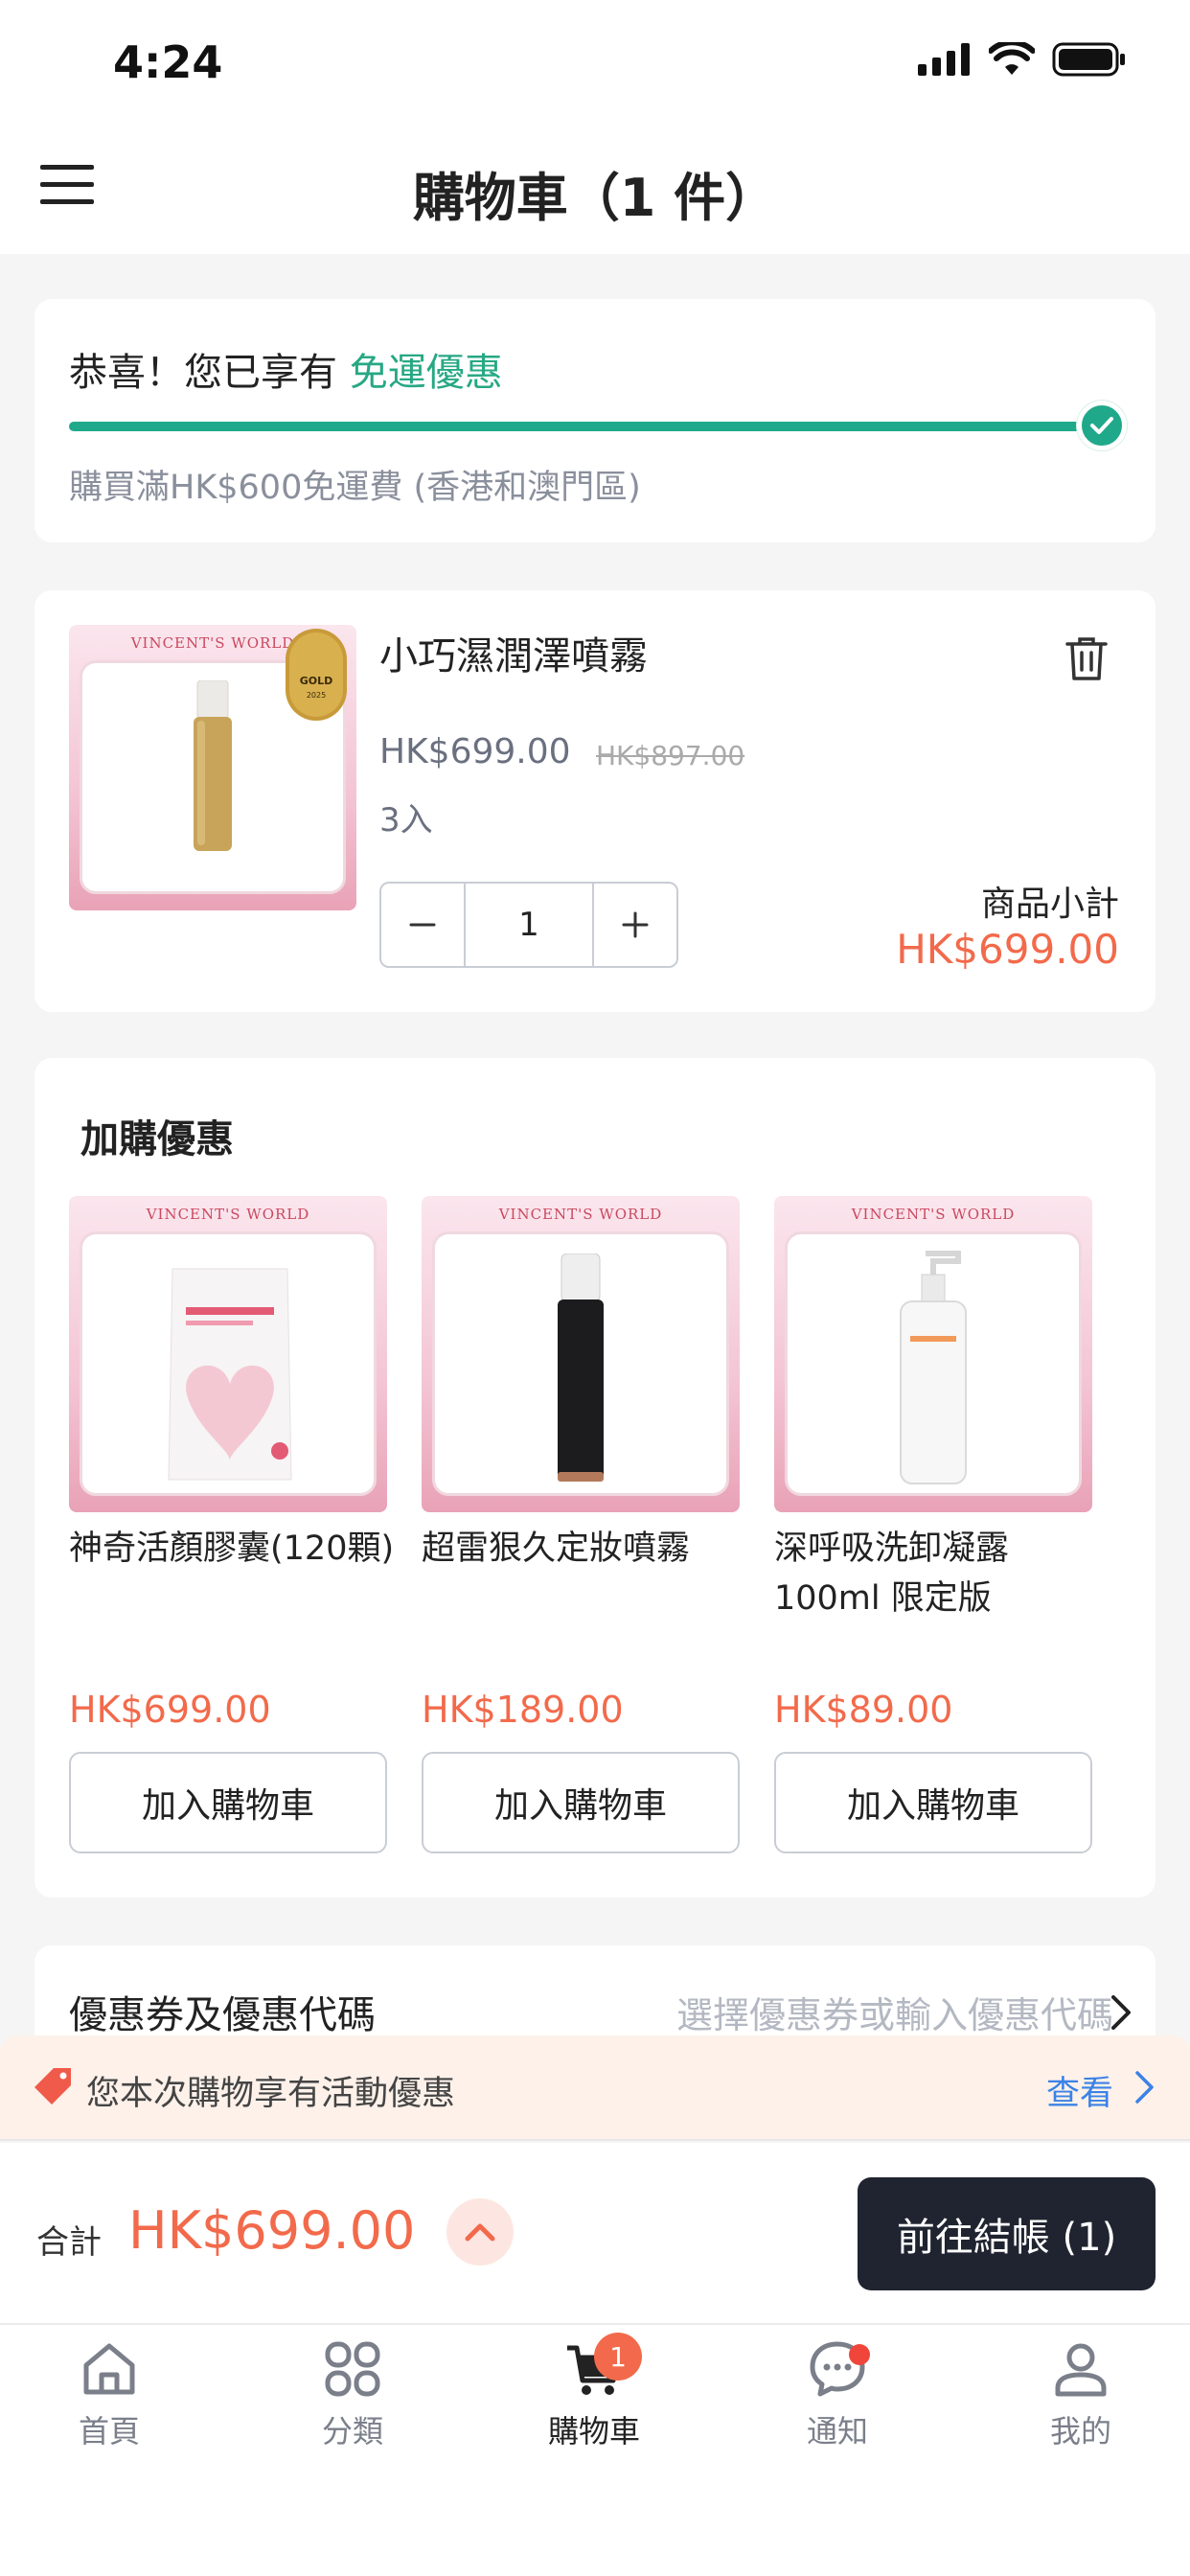  I want to click on tab-notifications: 通知, so click(838, 2394).